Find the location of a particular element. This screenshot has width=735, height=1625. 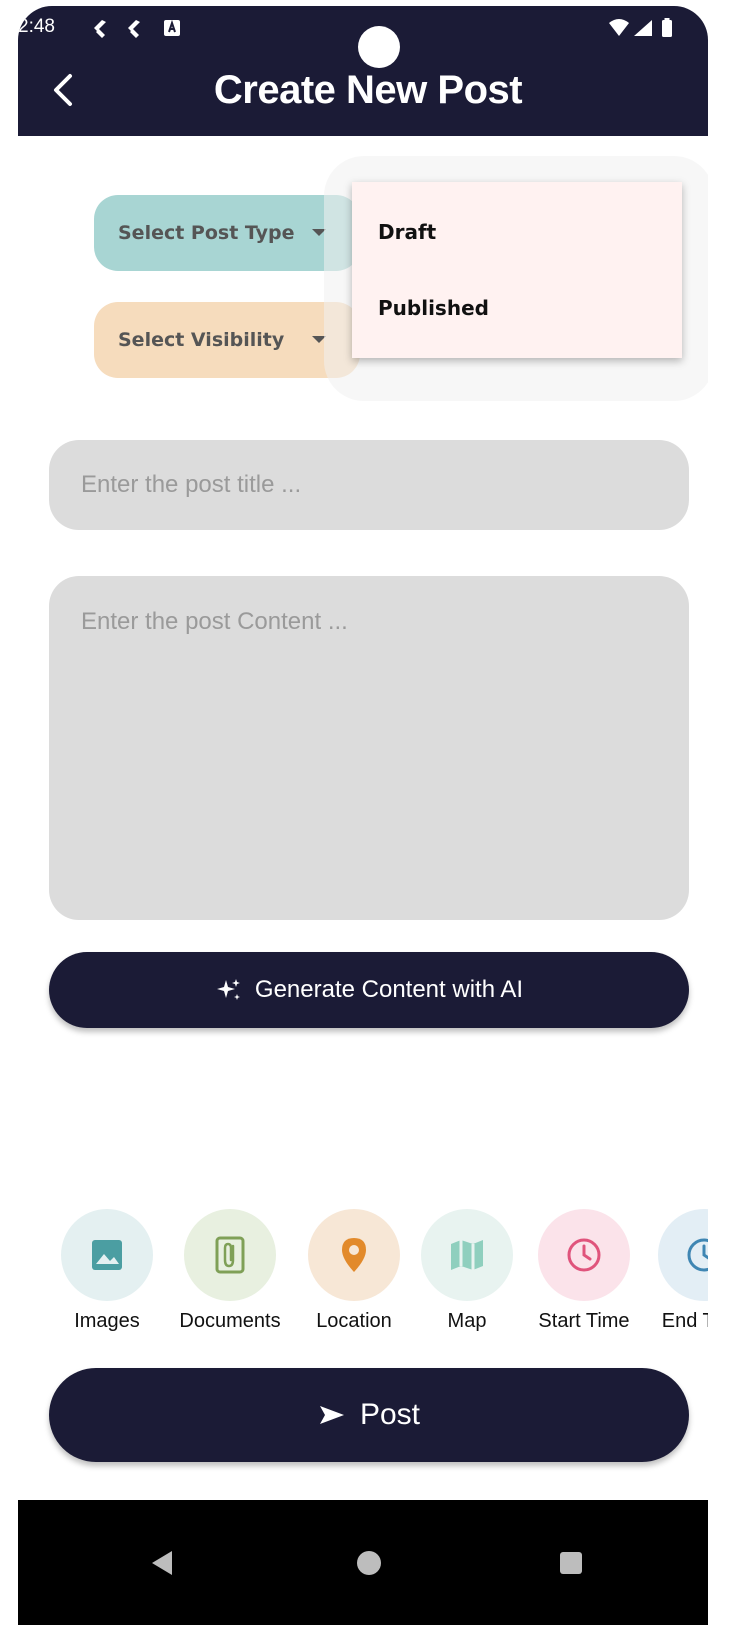

document-icon is located at coordinates (230, 1255).